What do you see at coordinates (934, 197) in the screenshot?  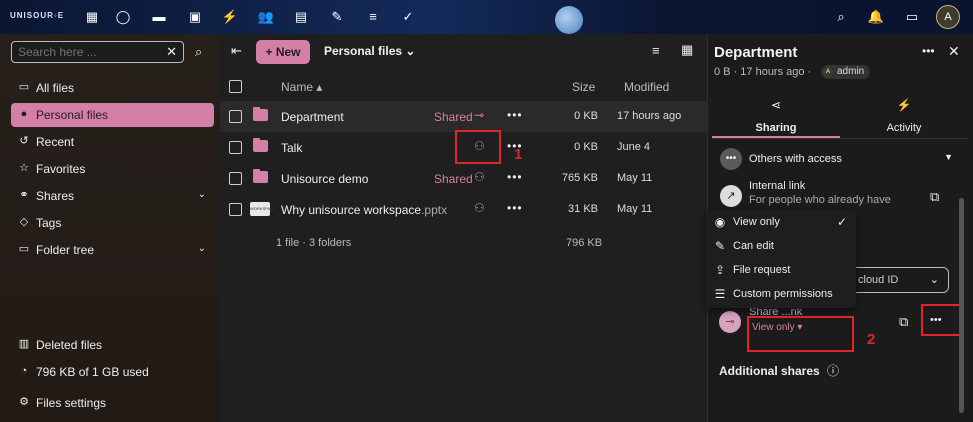 I see `copy-icon: ⧉` at bounding box center [934, 197].